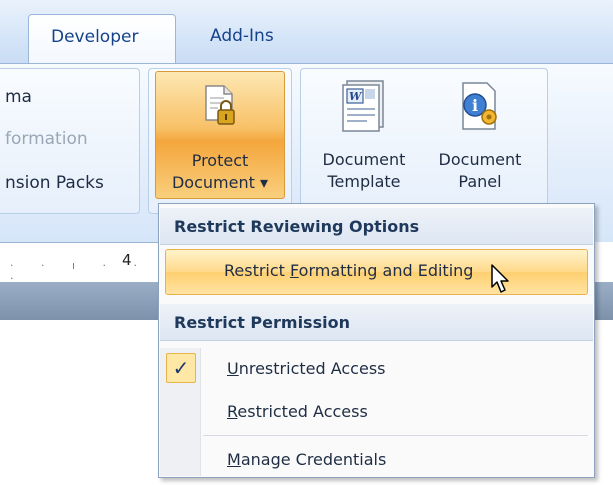  Describe the element at coordinates (395, 435) in the screenshot. I see `menu-separator` at that location.